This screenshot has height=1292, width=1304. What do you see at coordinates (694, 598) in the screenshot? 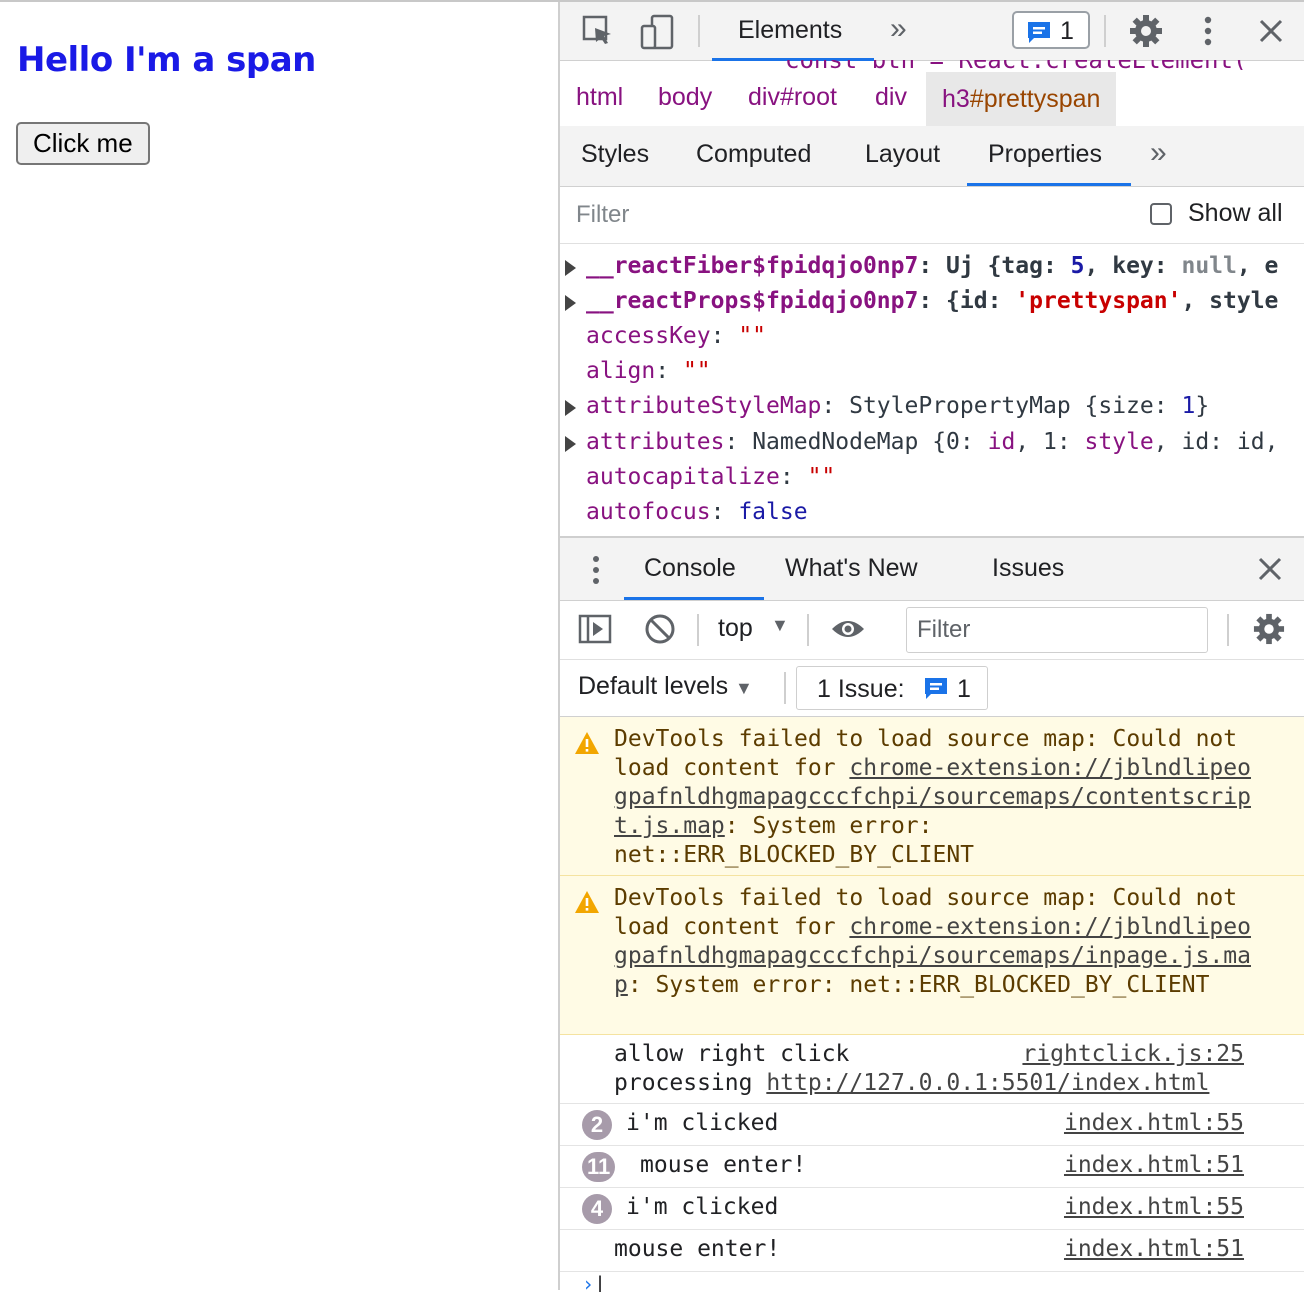
I see `active-drawer-tab-indicator` at bounding box center [694, 598].